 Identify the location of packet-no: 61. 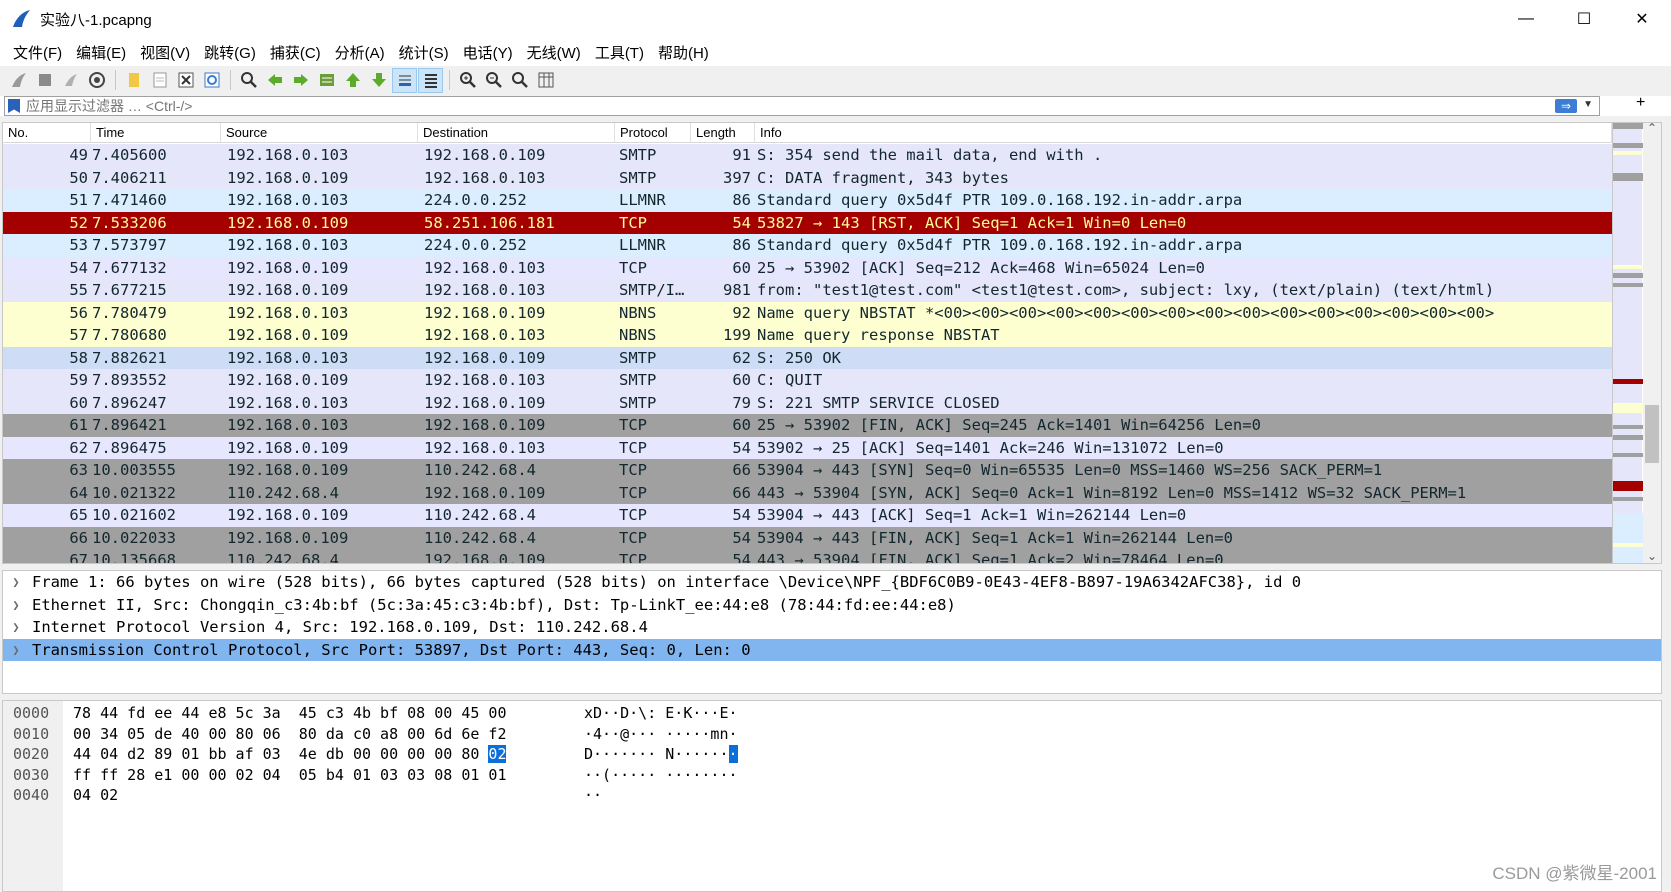
(78, 425).